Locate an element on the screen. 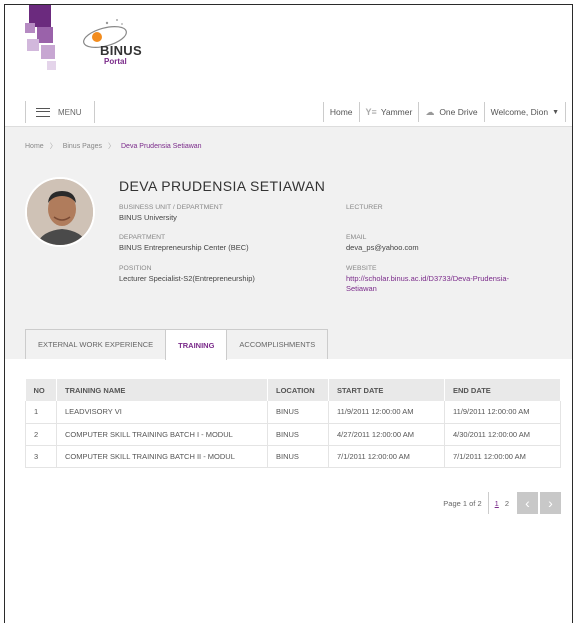 This screenshot has width=577, height=623. position-label: POSITION is located at coordinates (135, 268).